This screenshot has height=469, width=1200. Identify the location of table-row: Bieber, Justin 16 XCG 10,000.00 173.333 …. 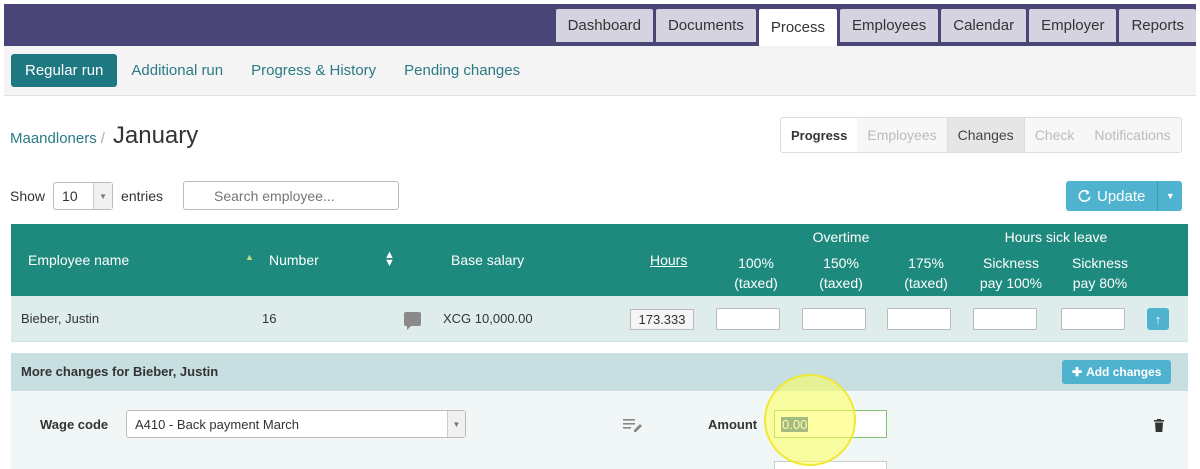
(599, 319).